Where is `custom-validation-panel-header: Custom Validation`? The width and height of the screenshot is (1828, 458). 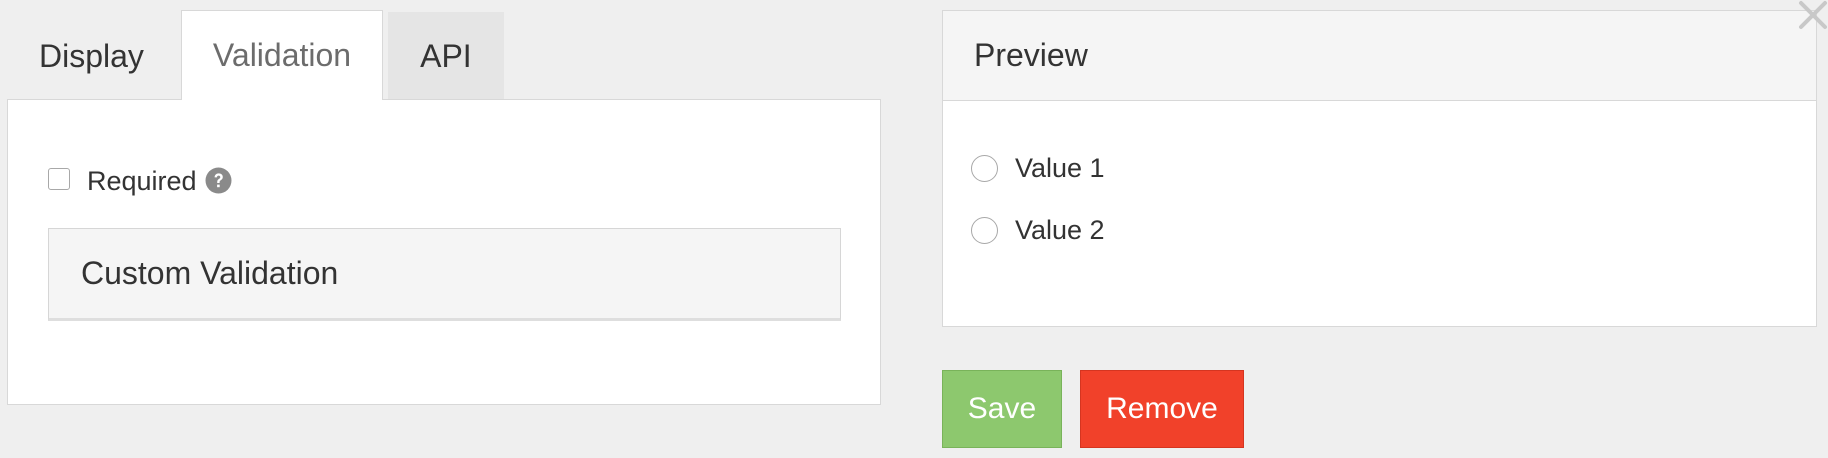
custom-validation-panel-header: Custom Validation is located at coordinates (444, 274).